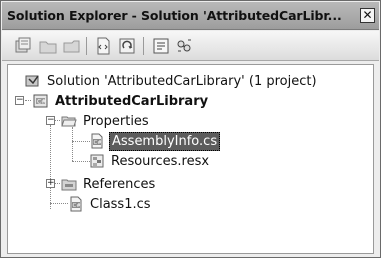 Image resolution: width=381 pixels, height=258 pixels. I want to click on references-folder-icon, so click(69, 184).